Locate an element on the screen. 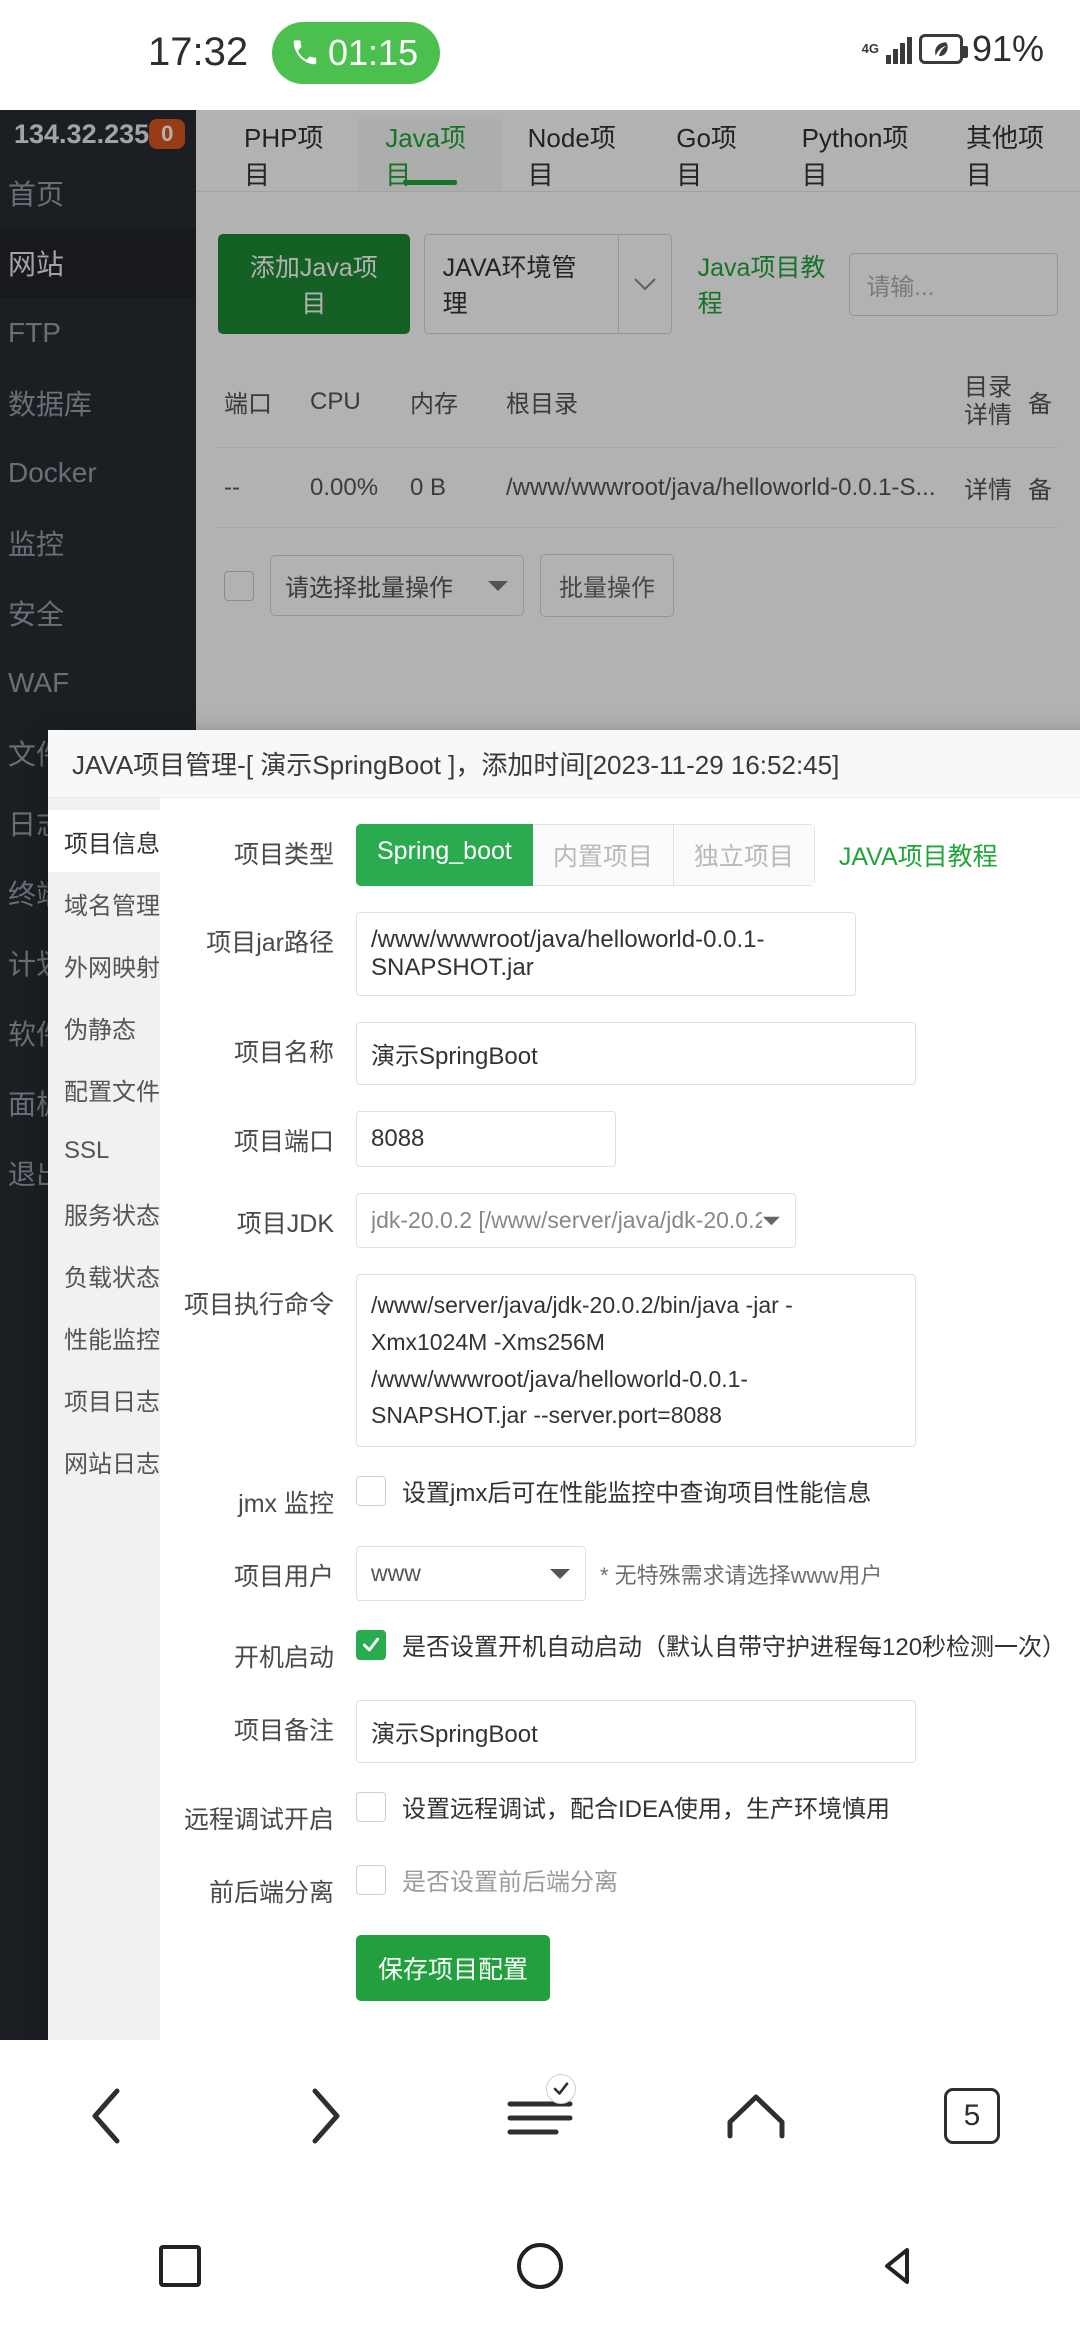 This screenshot has height=2340, width=1080. modal-nav-domain: 域名管理 is located at coordinates (104, 903).